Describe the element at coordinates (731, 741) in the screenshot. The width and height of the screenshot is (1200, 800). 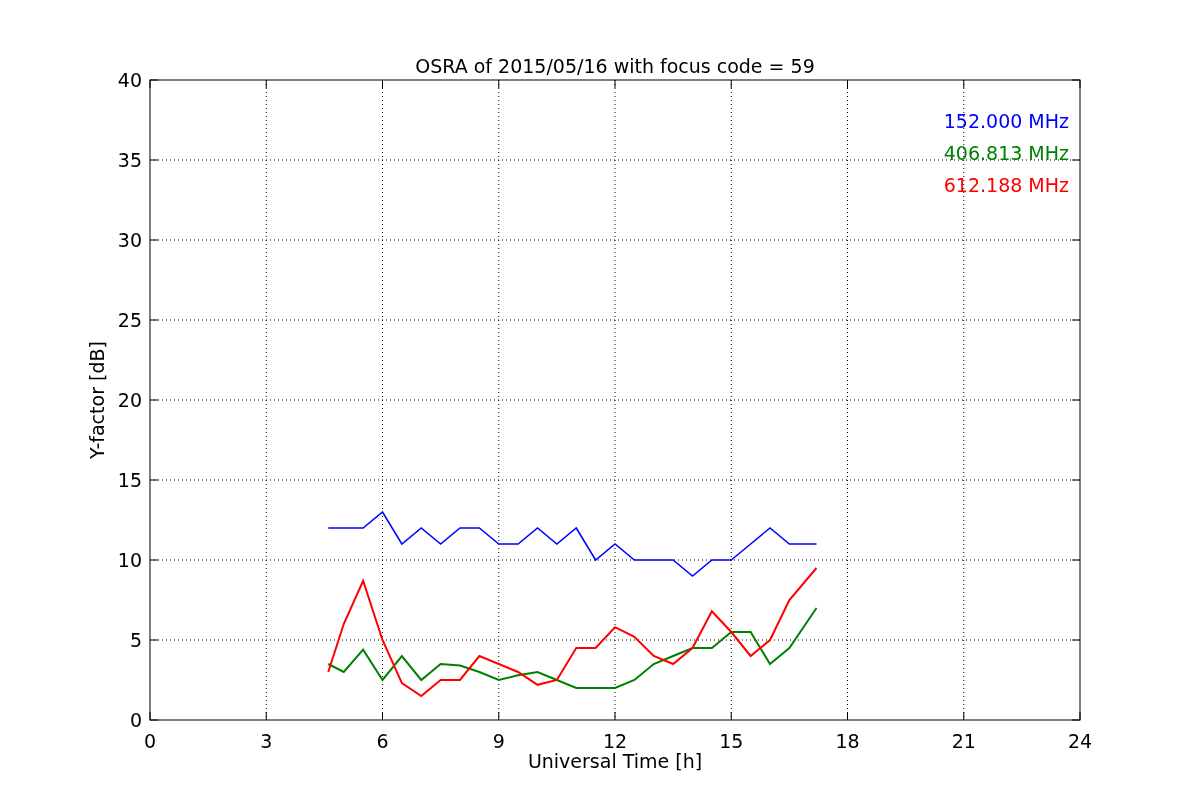
I see `x-tick-label: 15` at that location.